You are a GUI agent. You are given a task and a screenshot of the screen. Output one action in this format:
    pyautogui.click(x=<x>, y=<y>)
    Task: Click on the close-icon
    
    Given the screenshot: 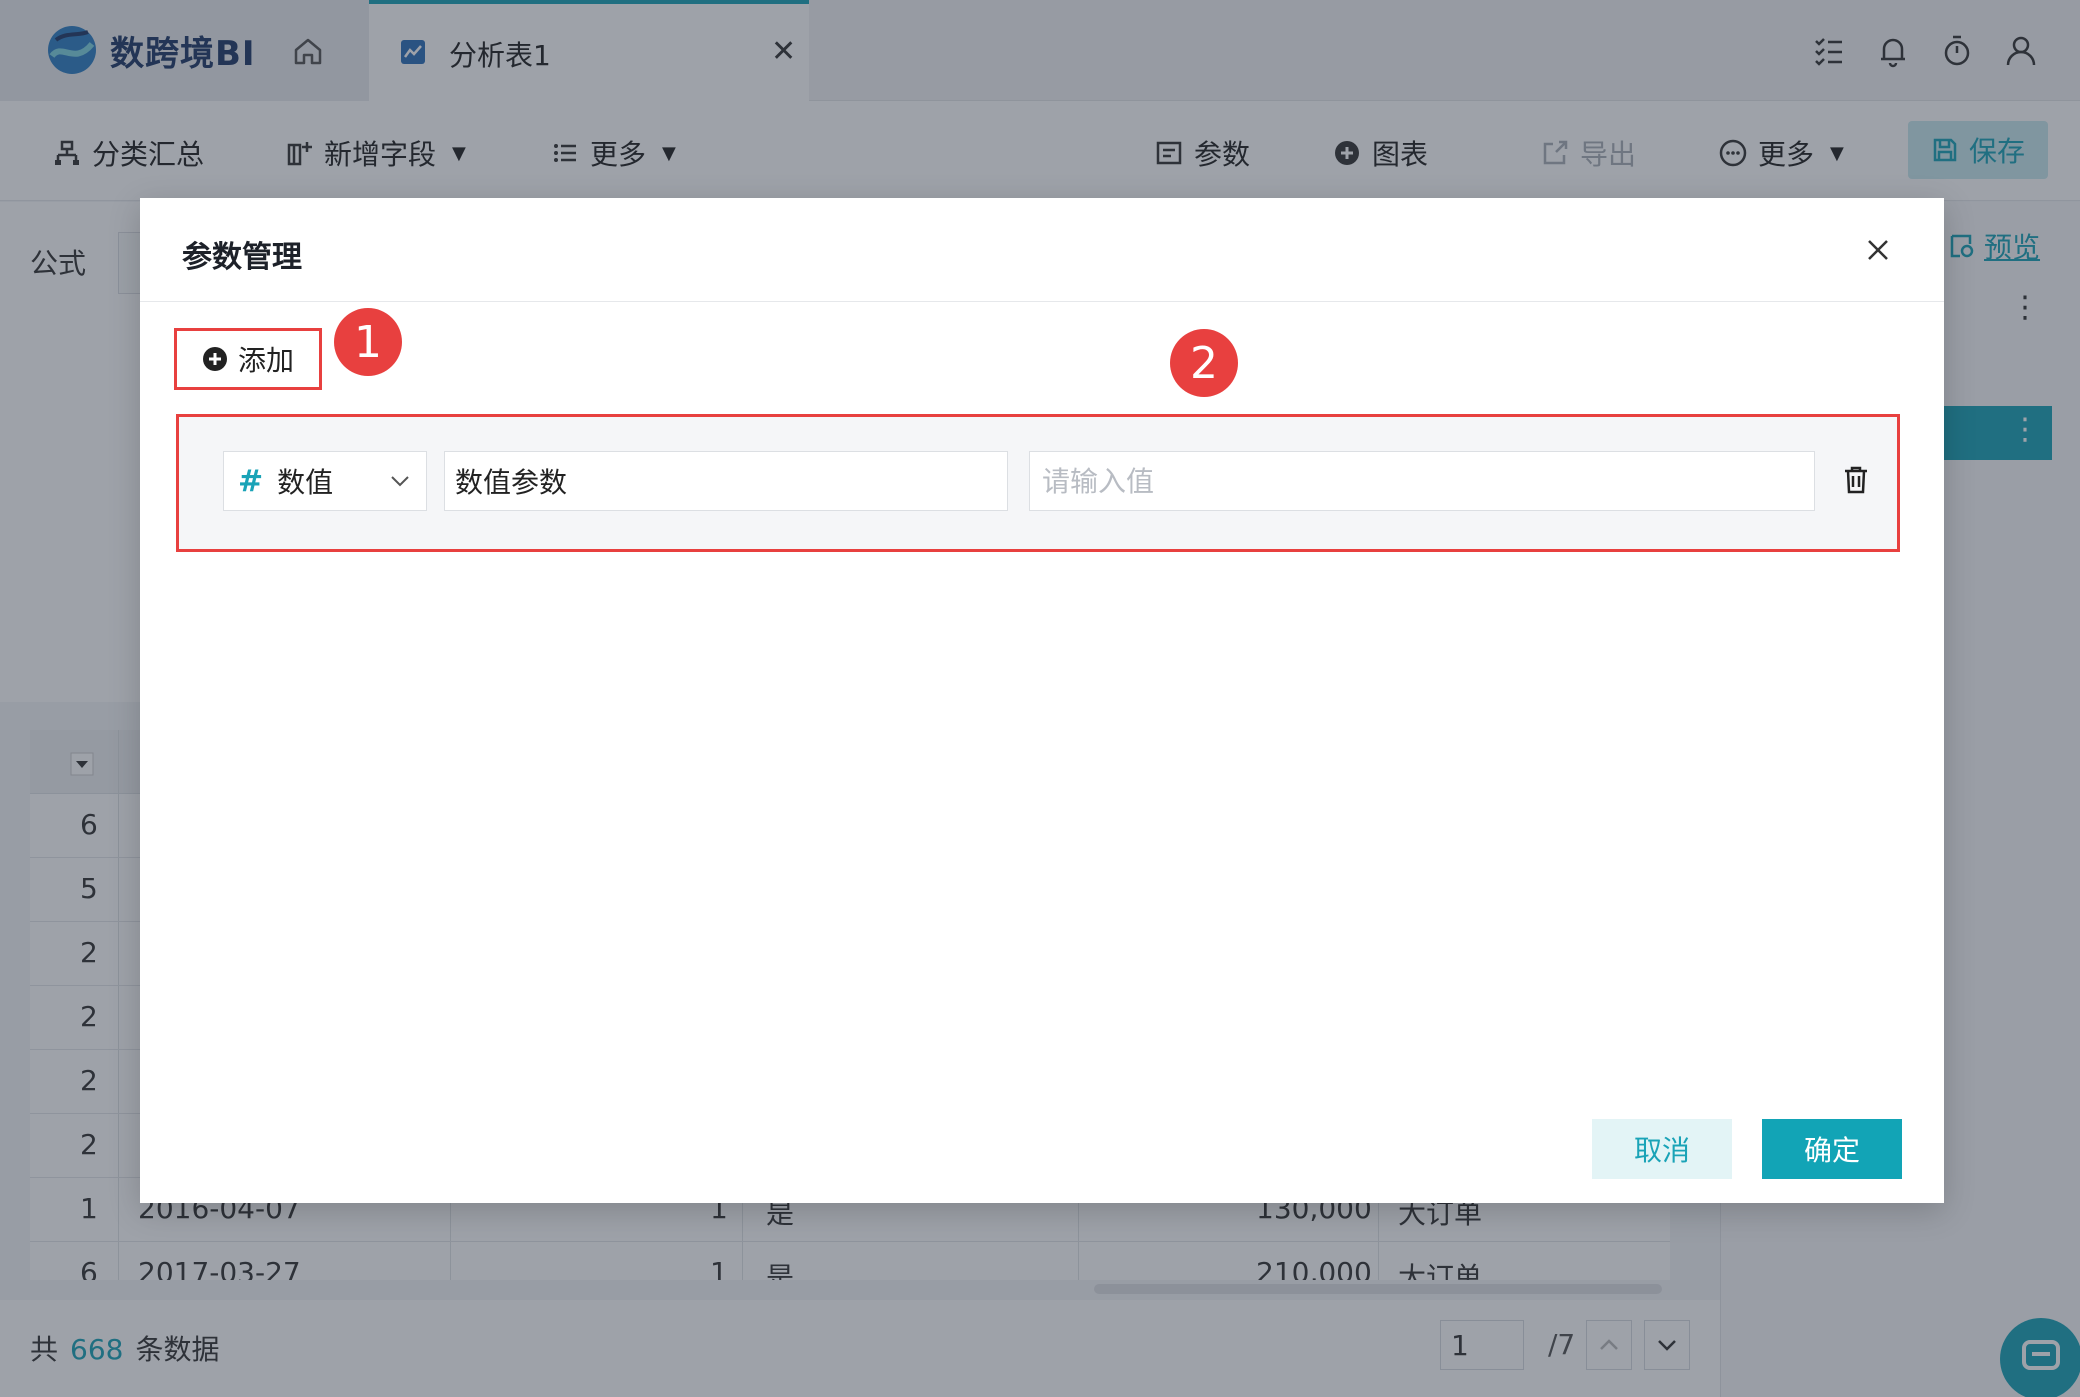 What is the action you would take?
    pyautogui.click(x=1878, y=250)
    